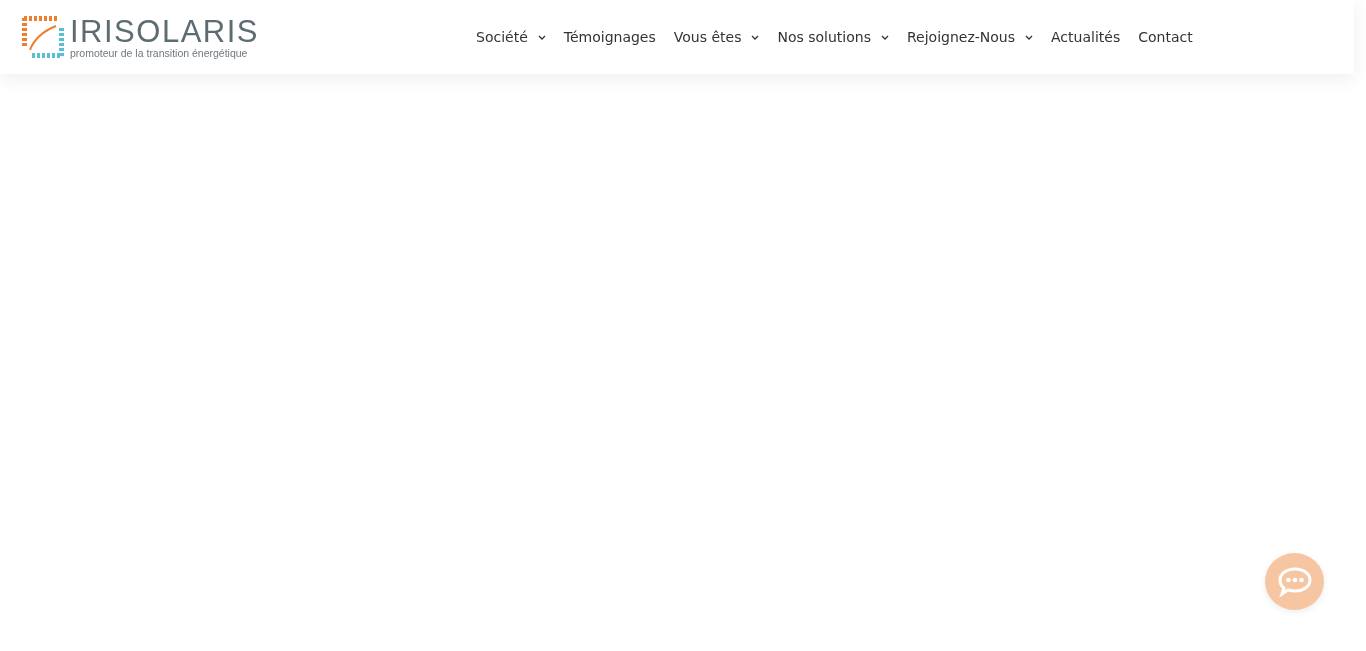 This screenshot has height=651, width=1366. Describe the element at coordinates (164, 31) in the screenshot. I see `brand-name: IRISOLARIS` at that location.